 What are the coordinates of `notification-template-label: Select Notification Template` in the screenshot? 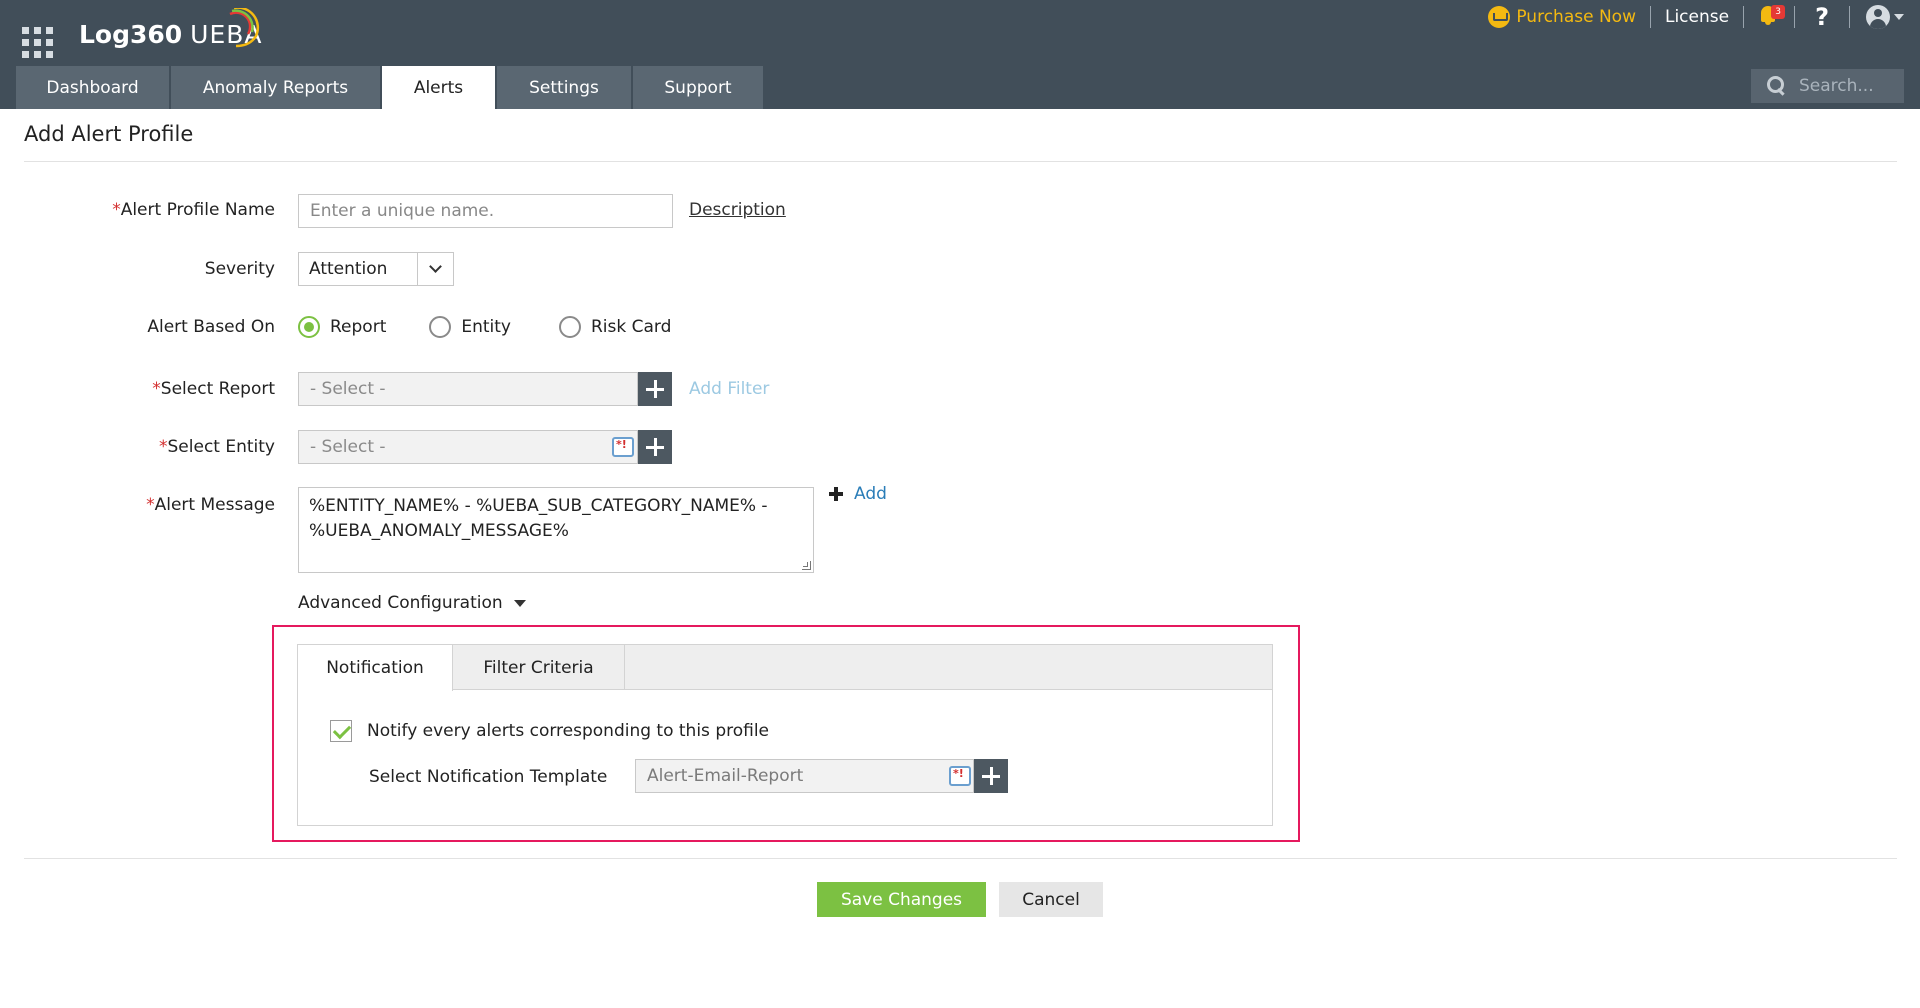 It's located at (488, 777).